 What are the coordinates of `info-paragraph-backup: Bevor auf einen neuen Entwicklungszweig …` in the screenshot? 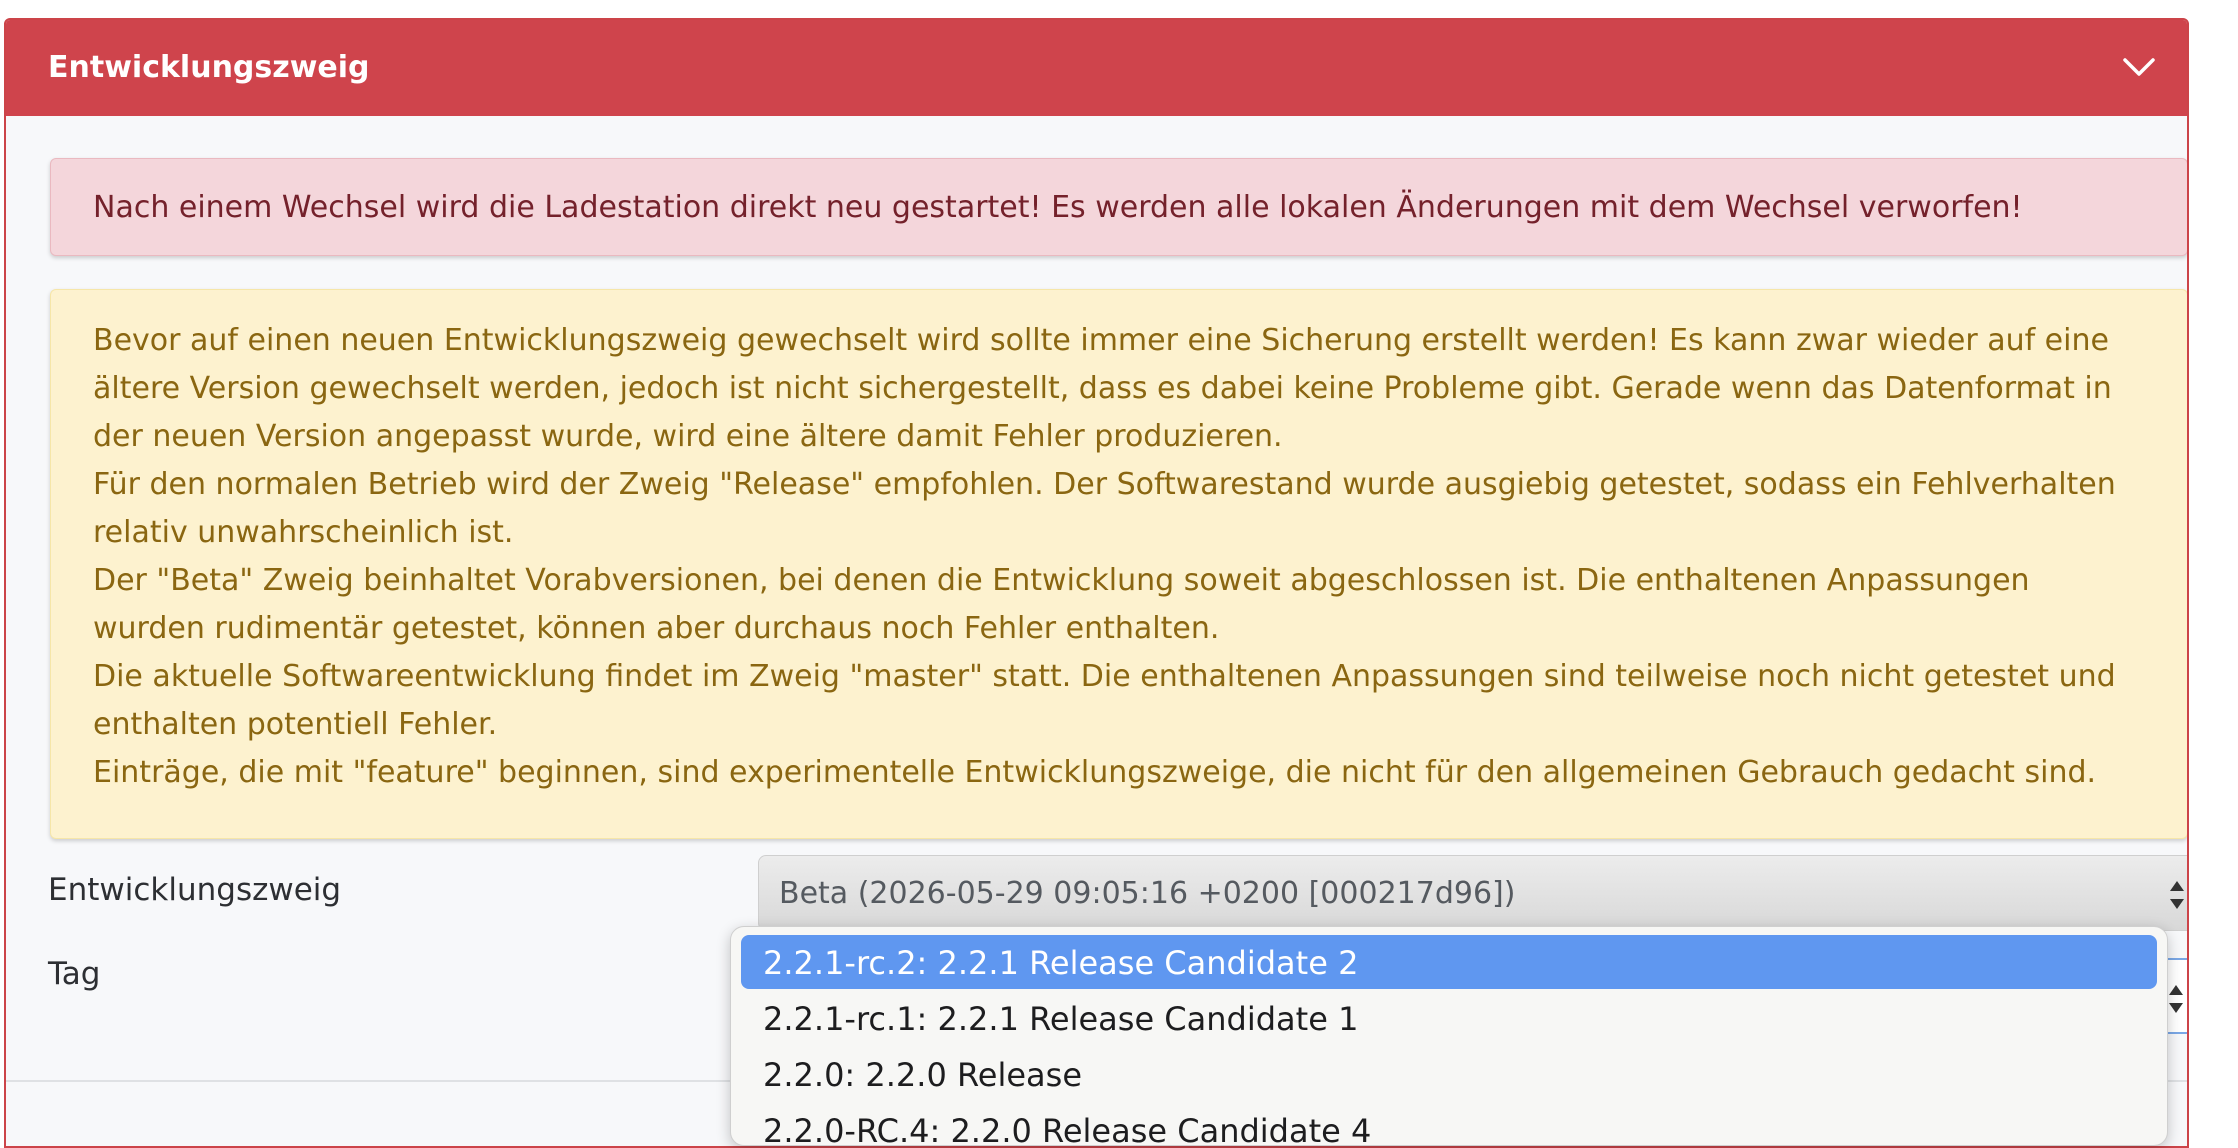 It's located at (1102, 388).